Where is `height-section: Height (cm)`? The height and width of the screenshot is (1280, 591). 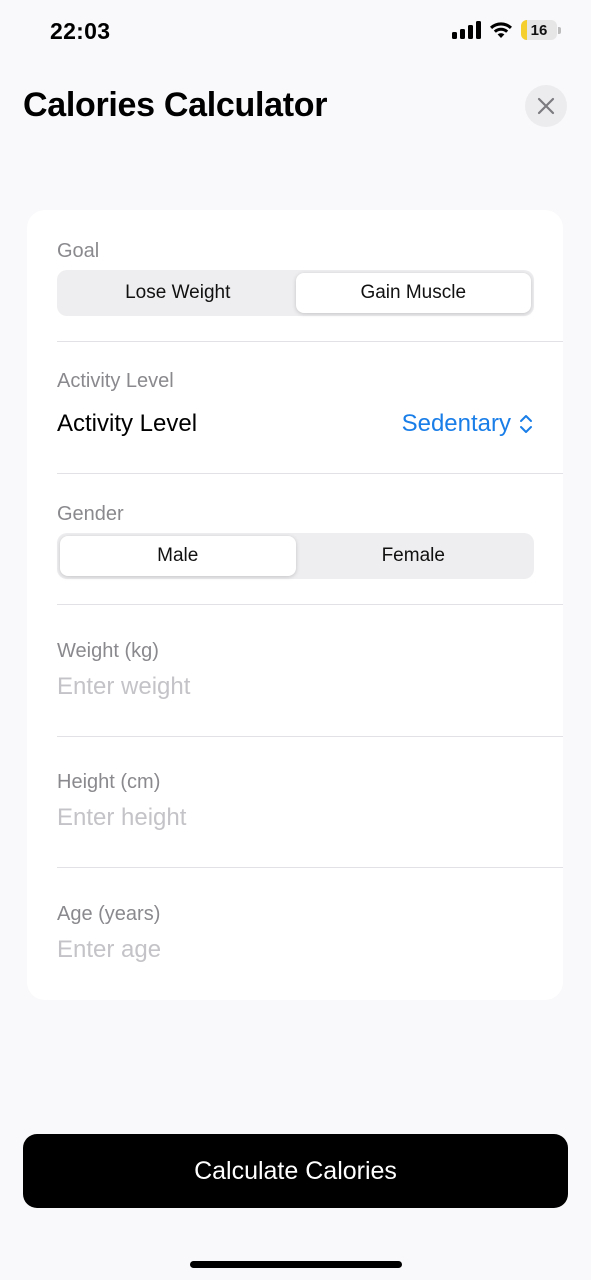 height-section: Height (cm) is located at coordinates (310, 801).